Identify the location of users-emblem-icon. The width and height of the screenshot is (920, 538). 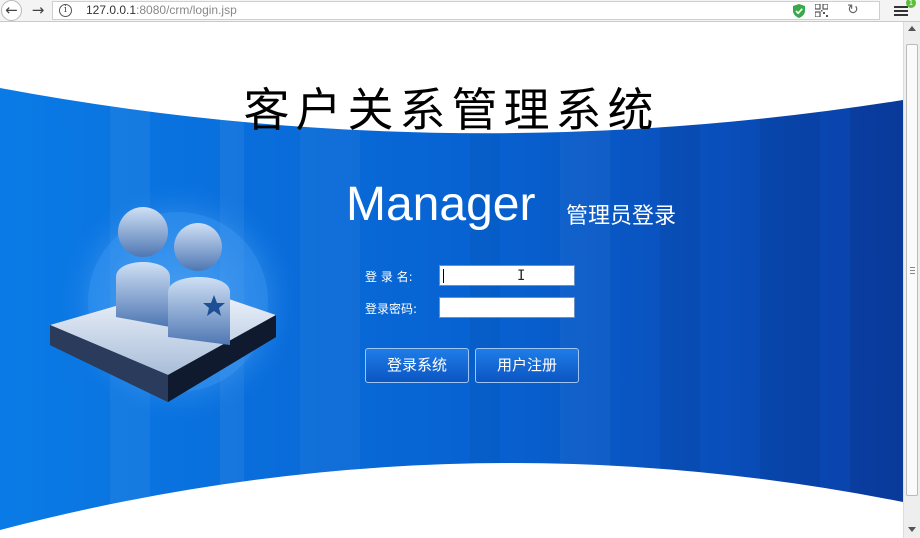
(174, 302).